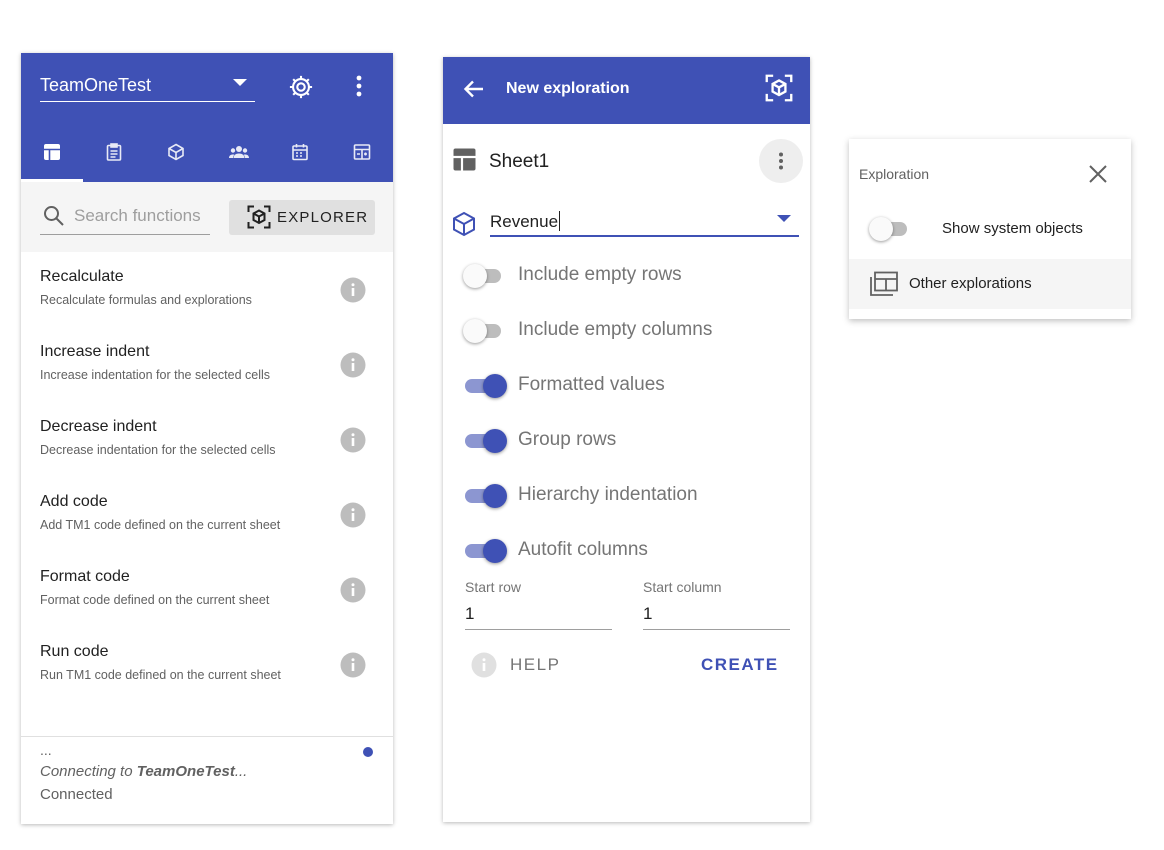  What do you see at coordinates (474, 89) in the screenshot?
I see `back-arrow-icon` at bounding box center [474, 89].